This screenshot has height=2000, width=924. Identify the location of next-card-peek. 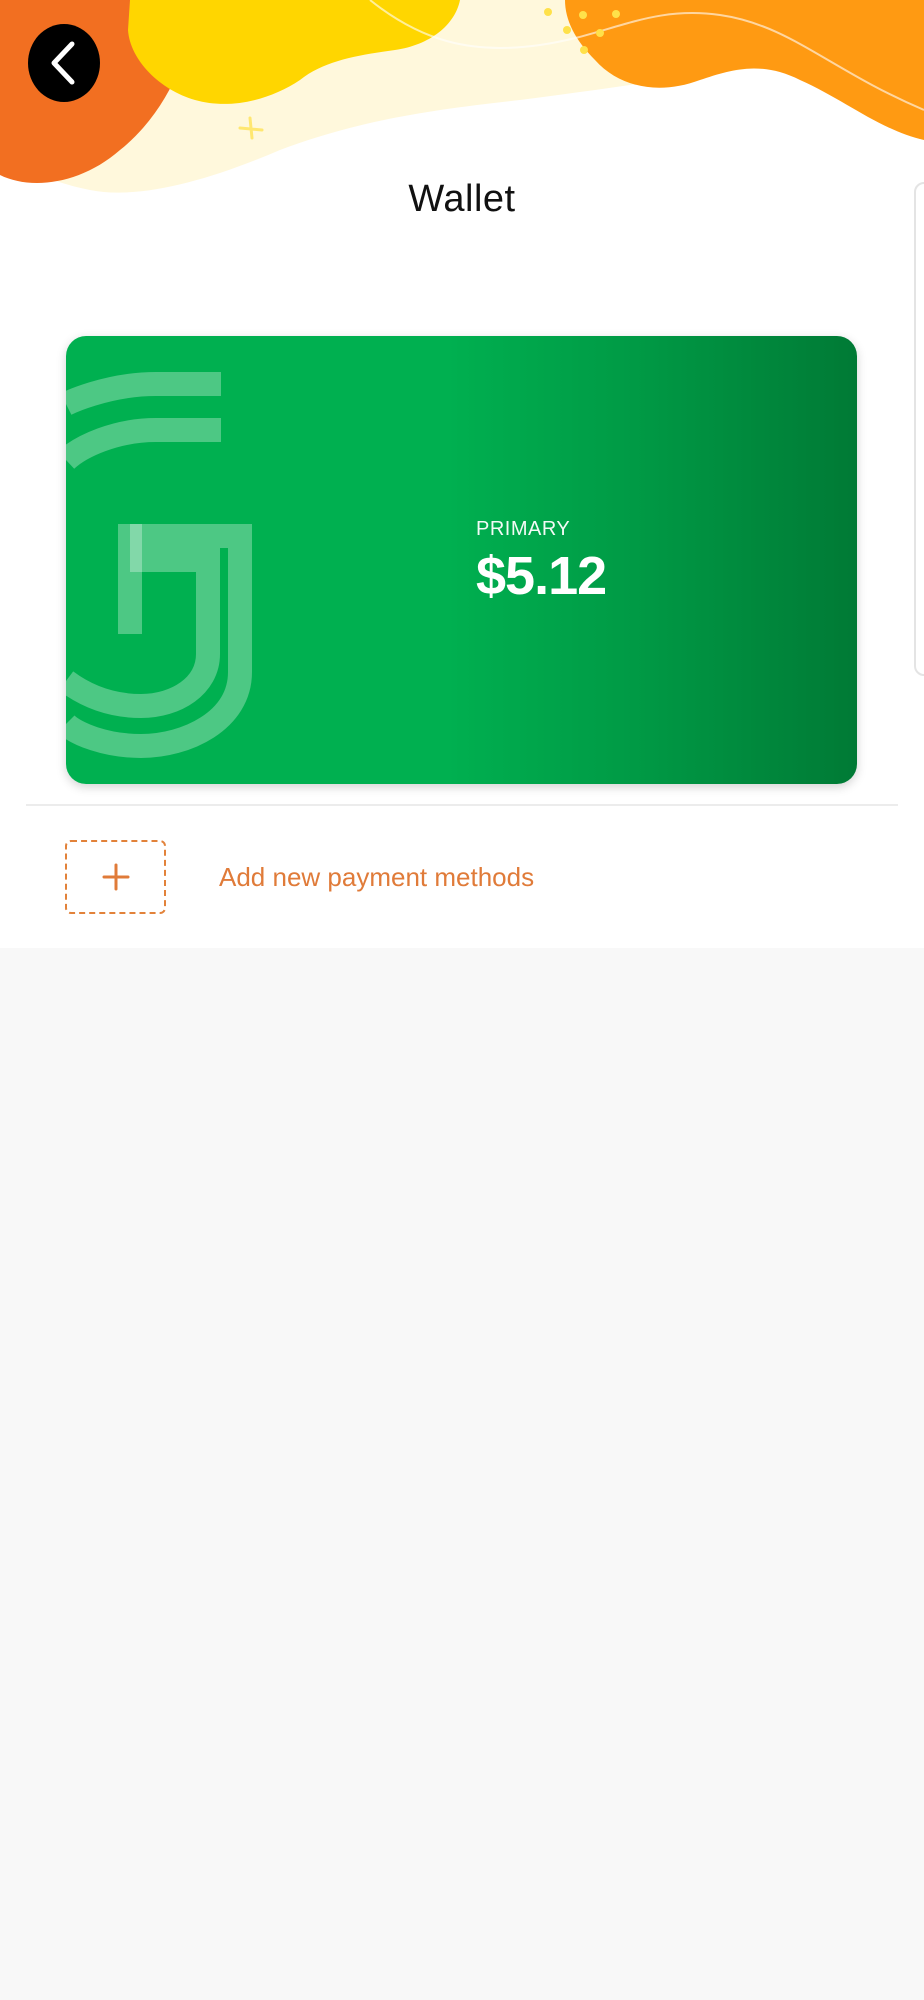
(919, 429).